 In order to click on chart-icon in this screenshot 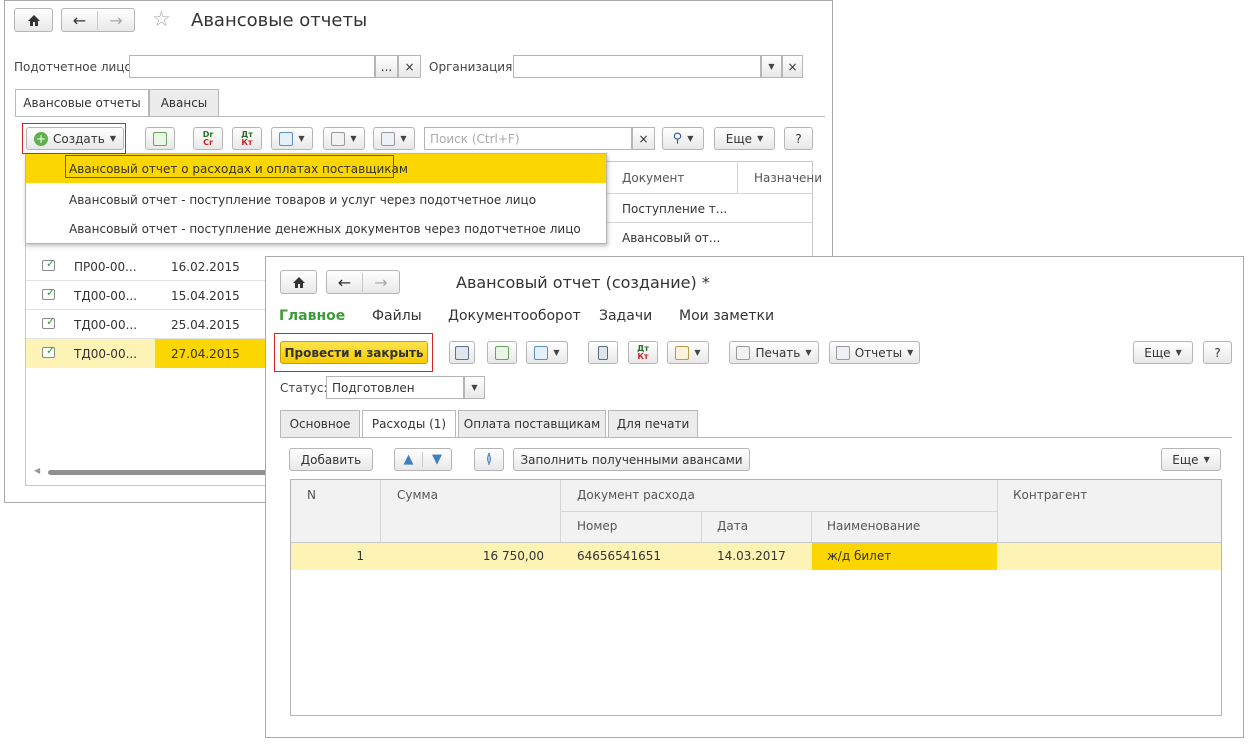, I will do `click(388, 138)`.